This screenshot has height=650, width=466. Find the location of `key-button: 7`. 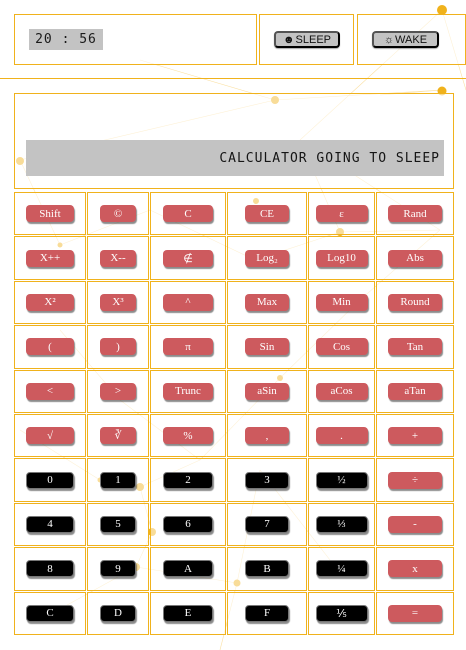

key-button: 7 is located at coordinates (267, 524).